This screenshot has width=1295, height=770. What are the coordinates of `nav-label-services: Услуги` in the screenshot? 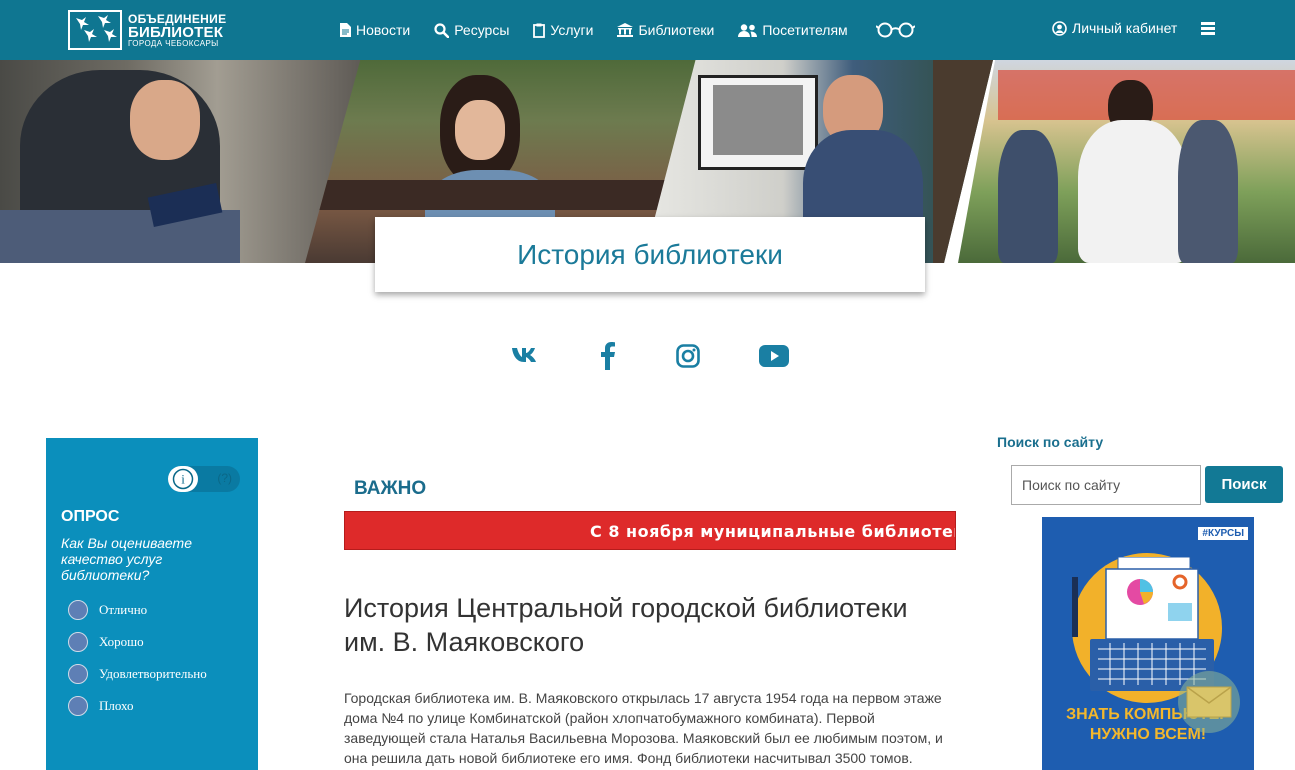 It's located at (572, 30).